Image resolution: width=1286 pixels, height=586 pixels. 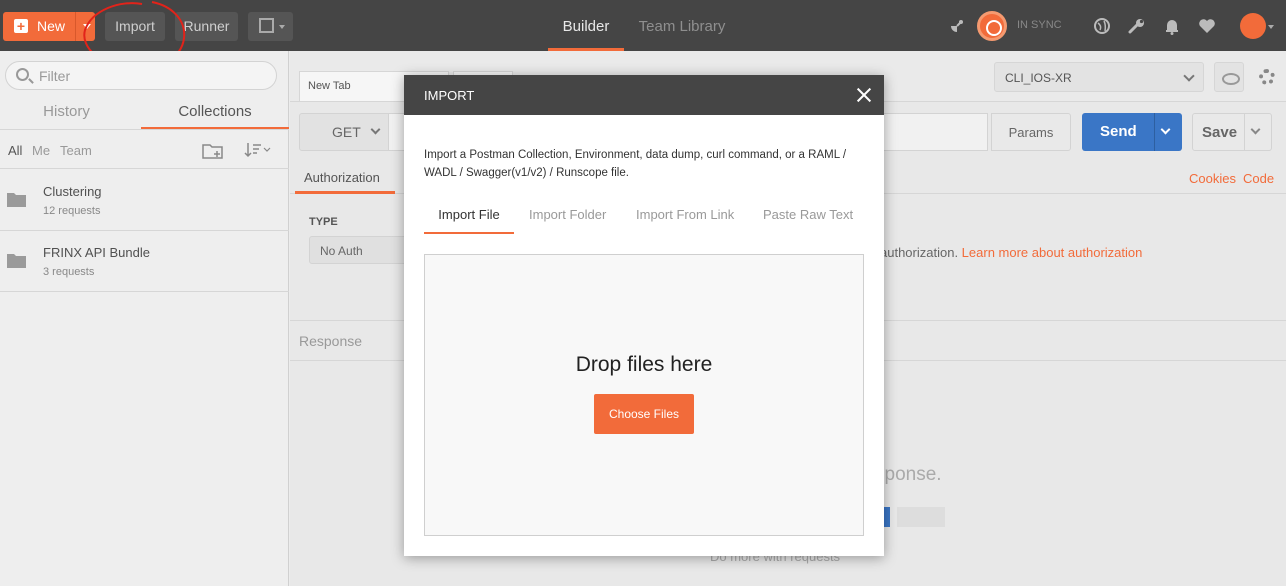 What do you see at coordinates (567, 220) in the screenshot?
I see `tab-import-folder: Import Folder` at bounding box center [567, 220].